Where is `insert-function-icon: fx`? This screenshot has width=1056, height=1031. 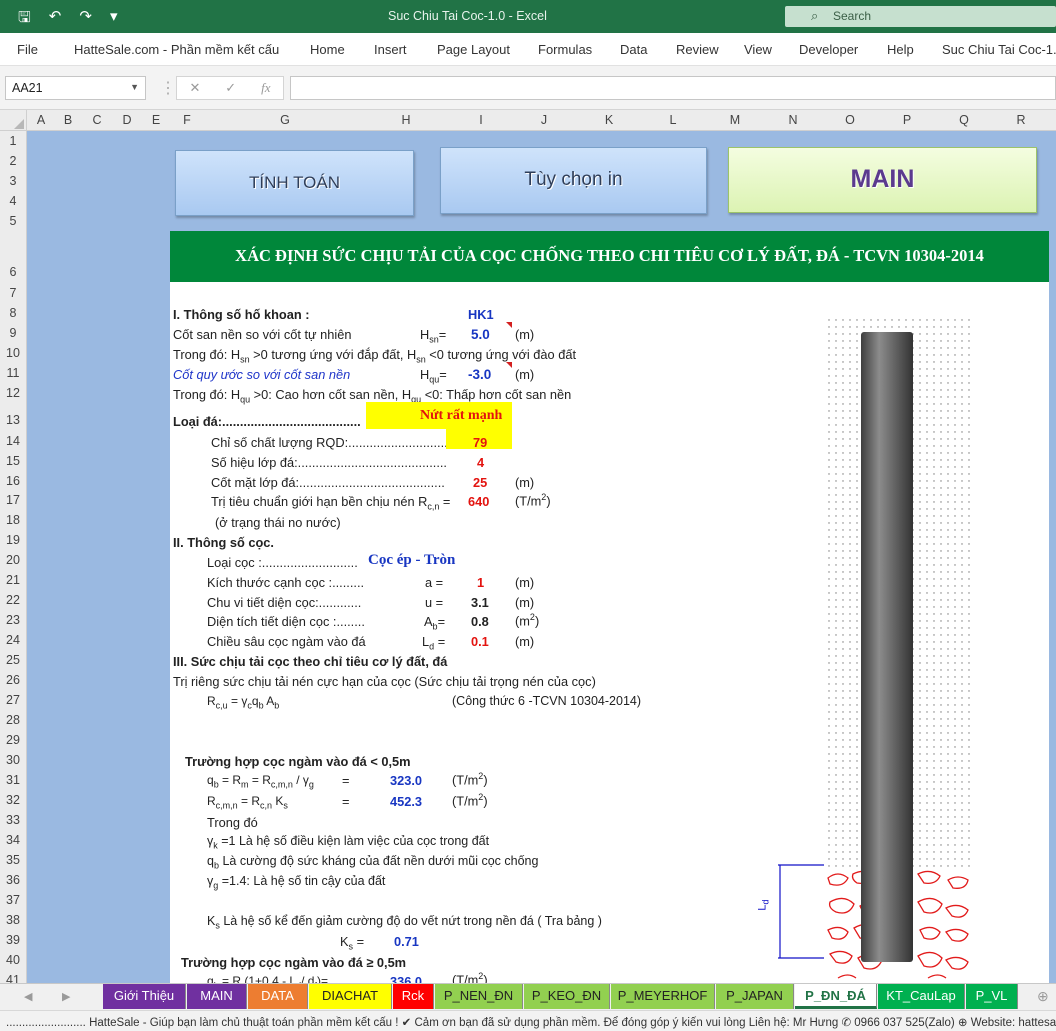
insert-function-icon: fx is located at coordinates (265, 88).